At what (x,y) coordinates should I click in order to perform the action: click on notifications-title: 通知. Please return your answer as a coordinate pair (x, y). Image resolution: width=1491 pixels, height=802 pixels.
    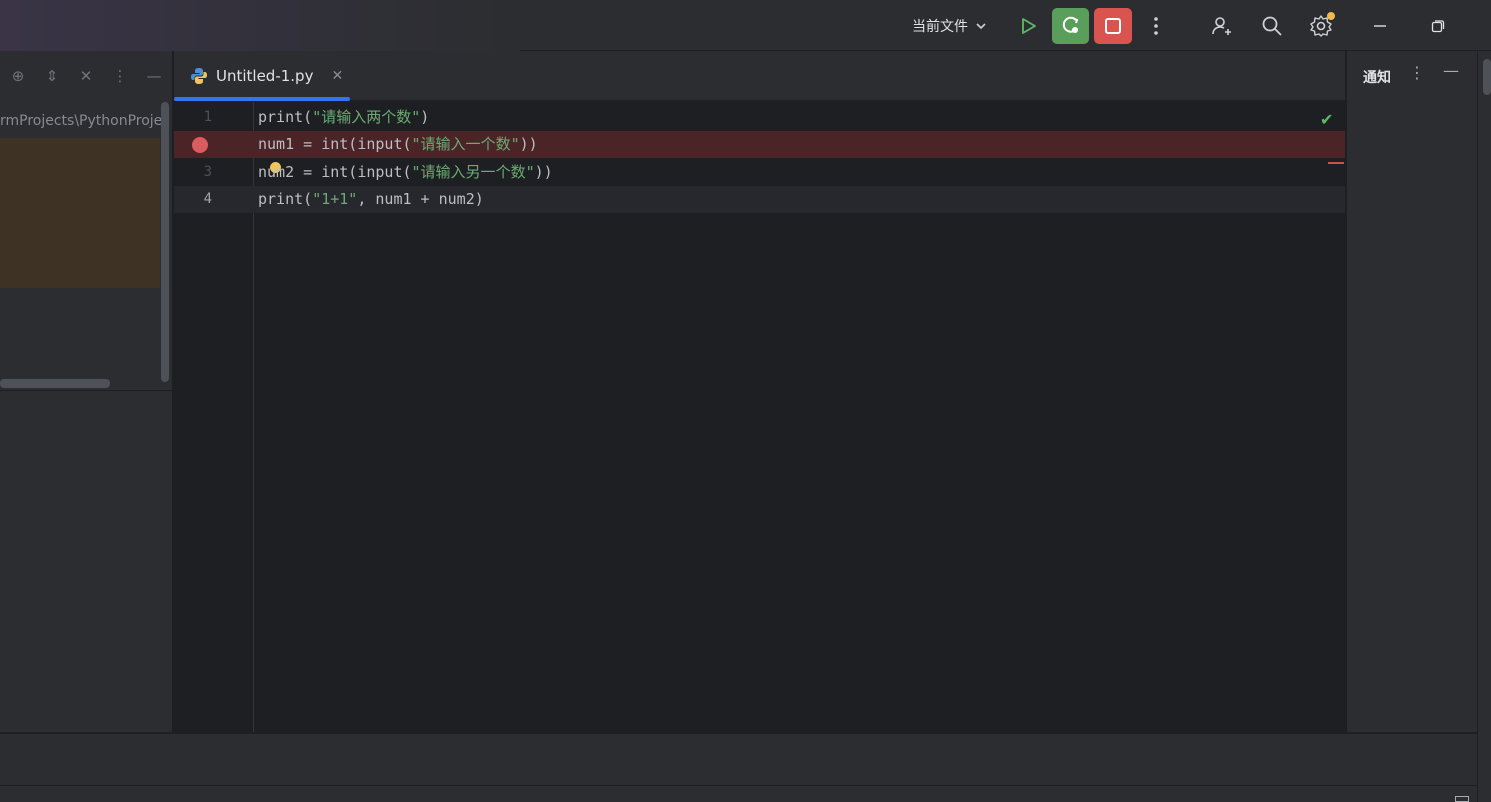
    Looking at the image, I should click on (1377, 78).